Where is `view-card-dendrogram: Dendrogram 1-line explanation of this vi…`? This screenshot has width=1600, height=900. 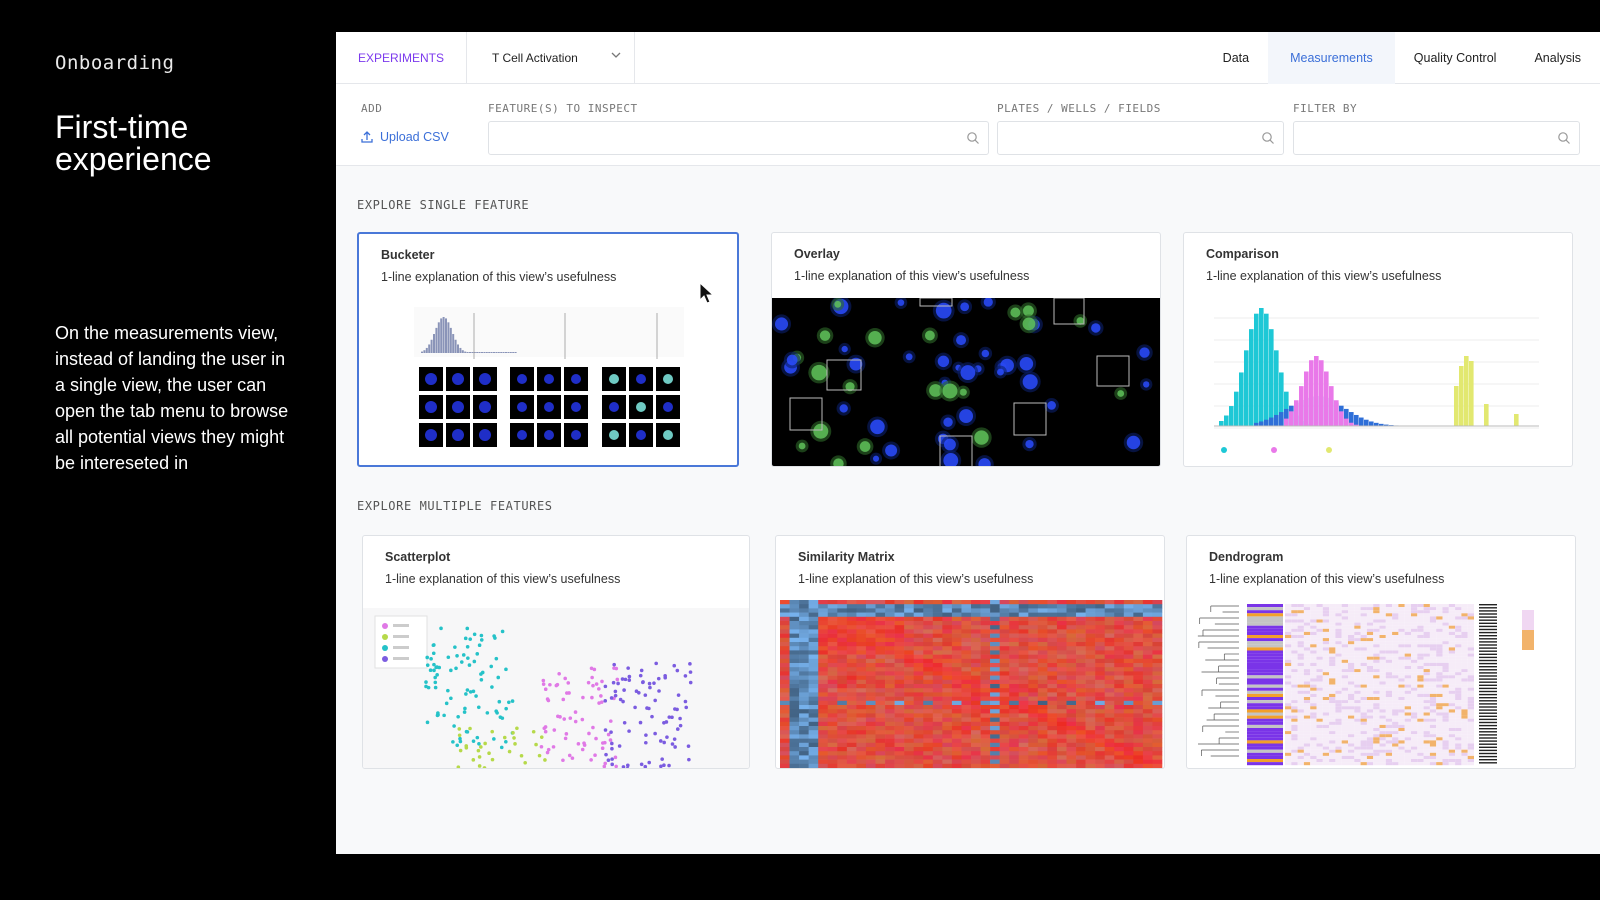 view-card-dendrogram: Dendrogram 1-line explanation of this vi… is located at coordinates (1381, 652).